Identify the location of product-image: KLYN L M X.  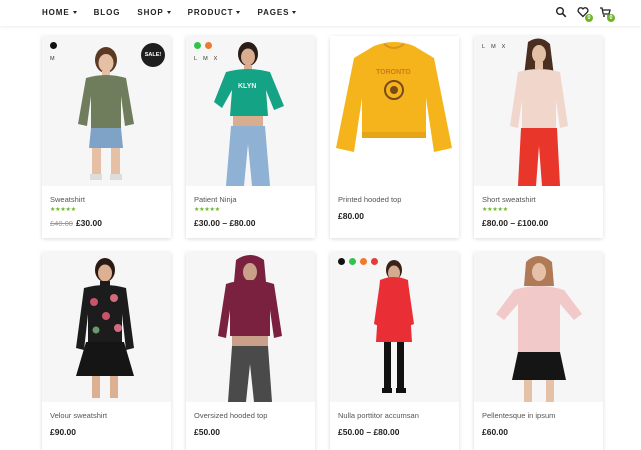
(250, 111).